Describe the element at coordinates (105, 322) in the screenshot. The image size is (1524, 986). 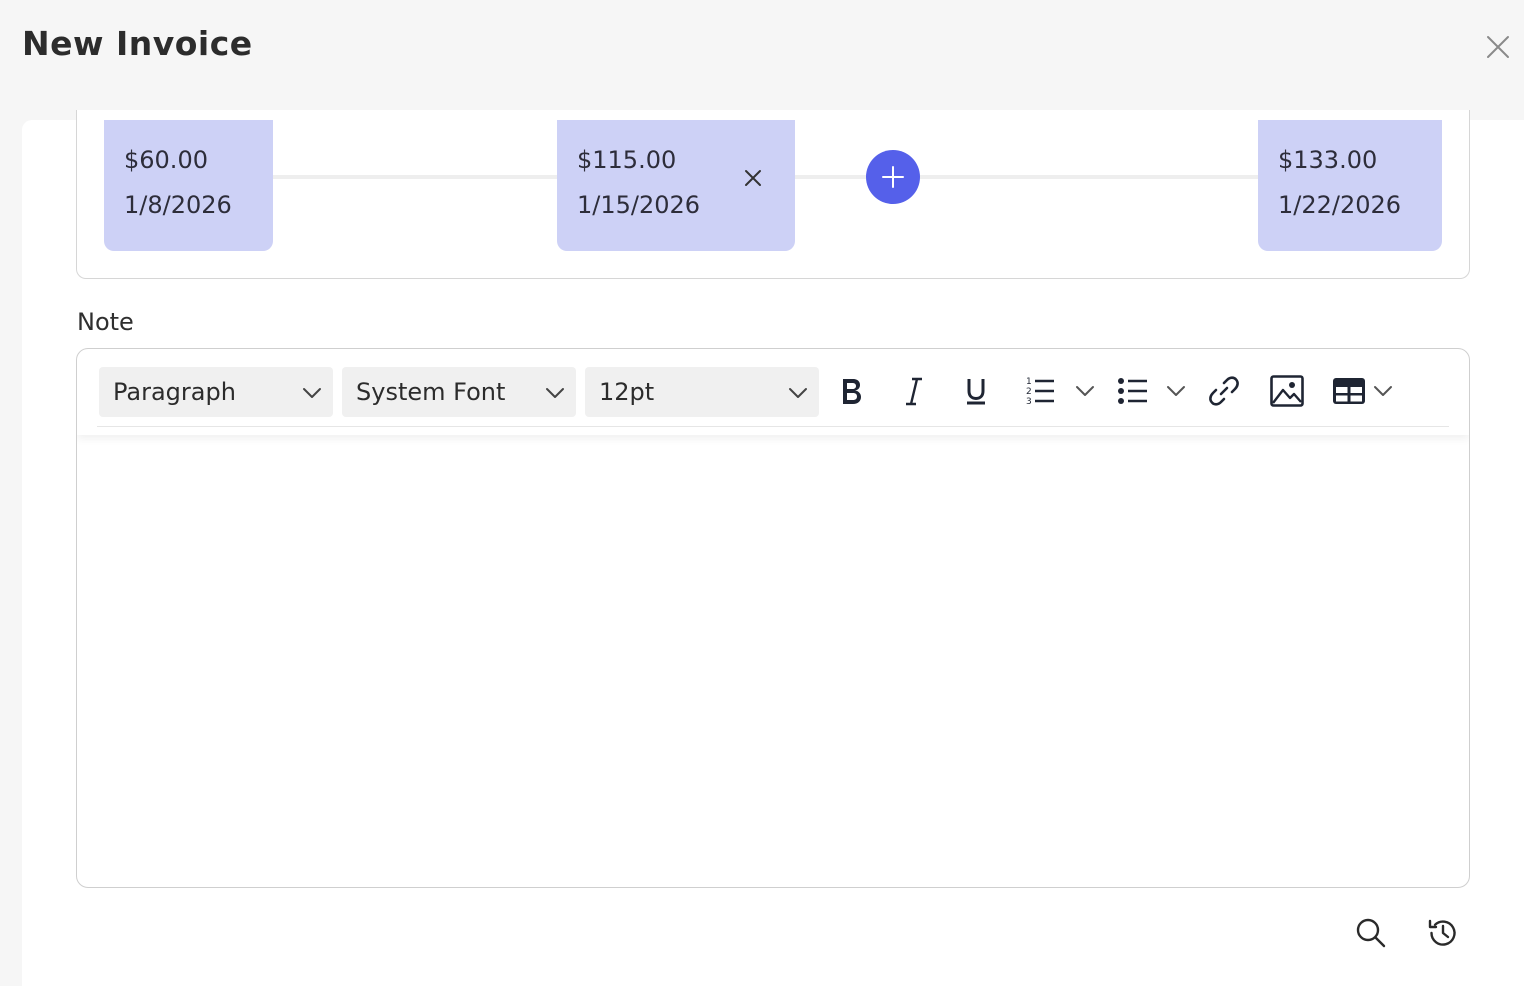
I see `note-label: Note` at that location.